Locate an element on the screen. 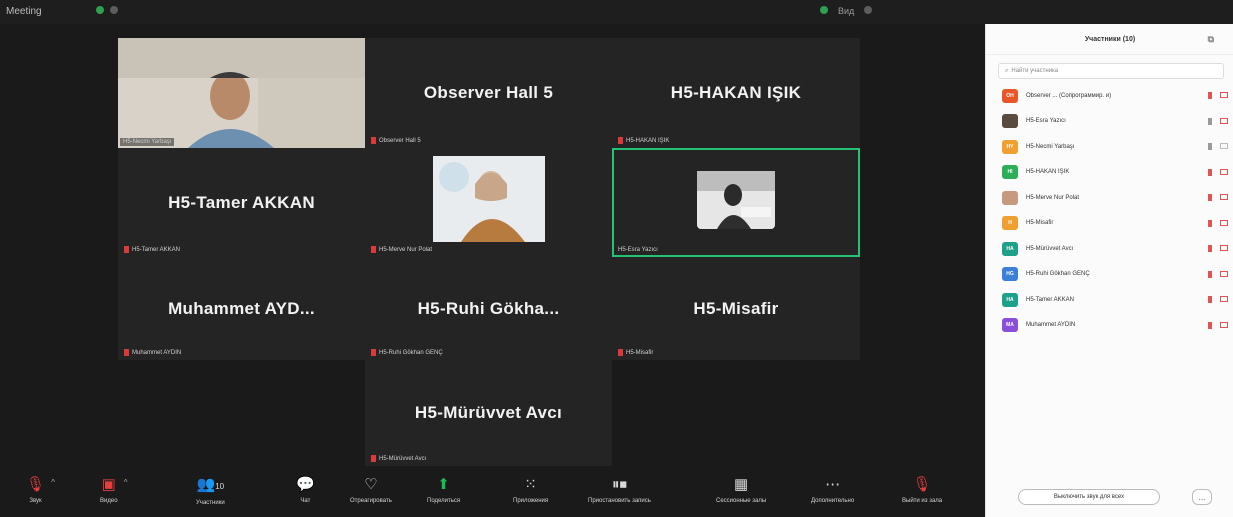 This screenshot has width=1233, height=517. video-tile: Muhammet AYD... Muhammet AYDIN is located at coordinates (241, 308).